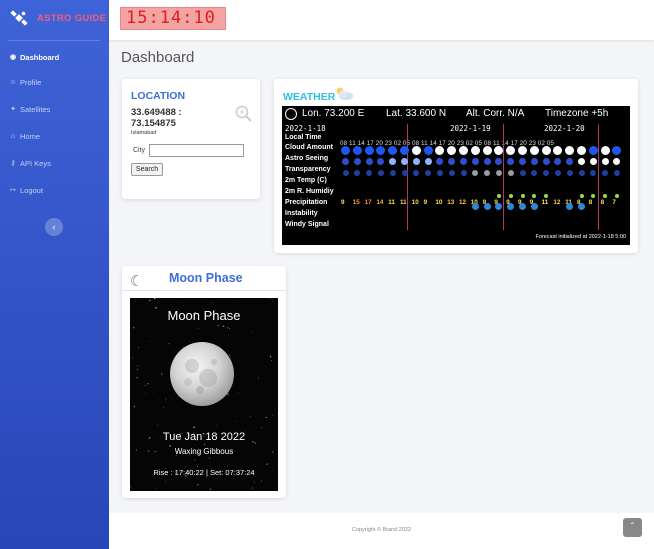  What do you see at coordinates (306, 202) in the screenshot?
I see `forecast-row-label: Precipitation` at bounding box center [306, 202].